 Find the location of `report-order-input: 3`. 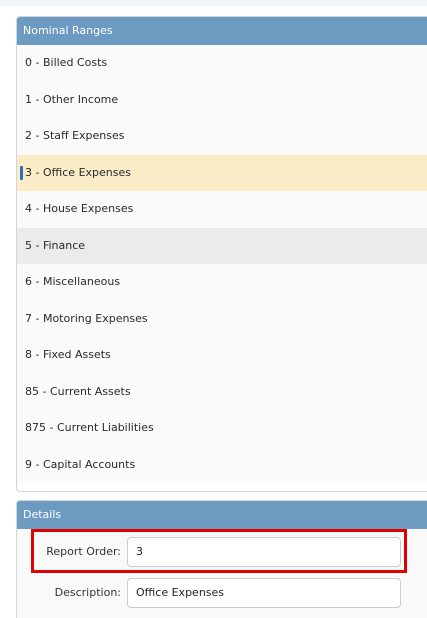

report-order-input: 3 is located at coordinates (264, 552).